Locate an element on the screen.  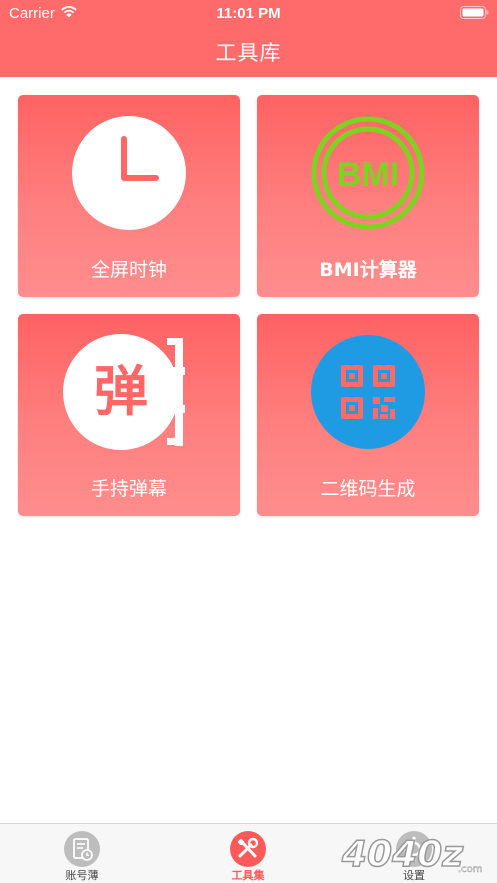
tool-card-fullscreen-clock: 全屏时钟 is located at coordinates (129, 196).